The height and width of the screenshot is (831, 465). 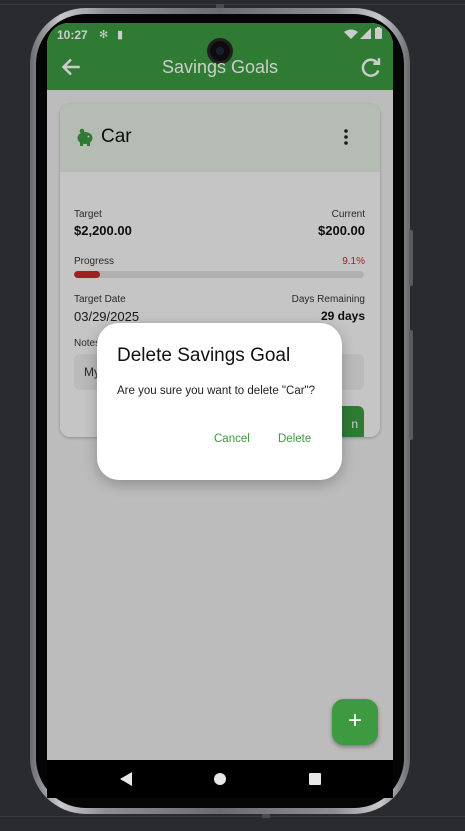 What do you see at coordinates (232, 816) in the screenshot?
I see `desktop-divider-bottom` at bounding box center [232, 816].